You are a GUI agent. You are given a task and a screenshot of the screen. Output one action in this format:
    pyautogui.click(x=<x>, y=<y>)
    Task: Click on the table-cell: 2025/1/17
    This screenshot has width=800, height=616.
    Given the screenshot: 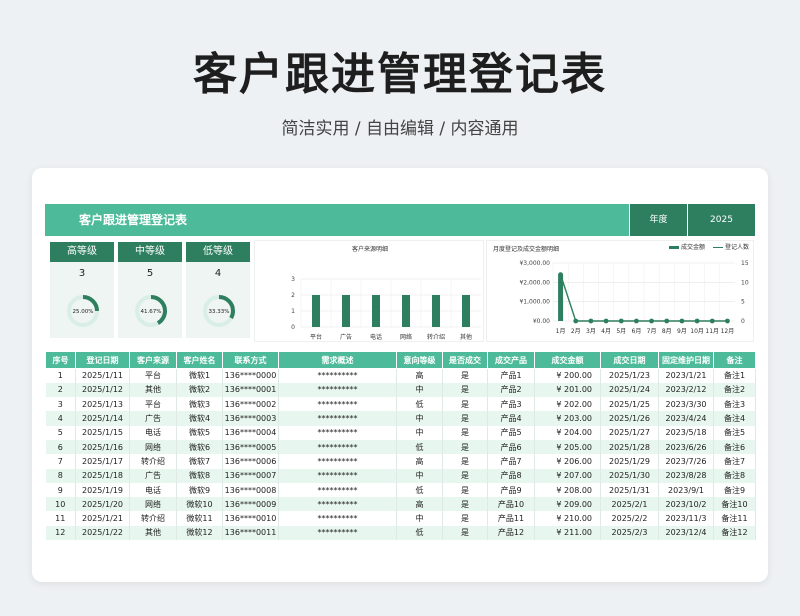 What is the action you would take?
    pyautogui.click(x=102, y=461)
    